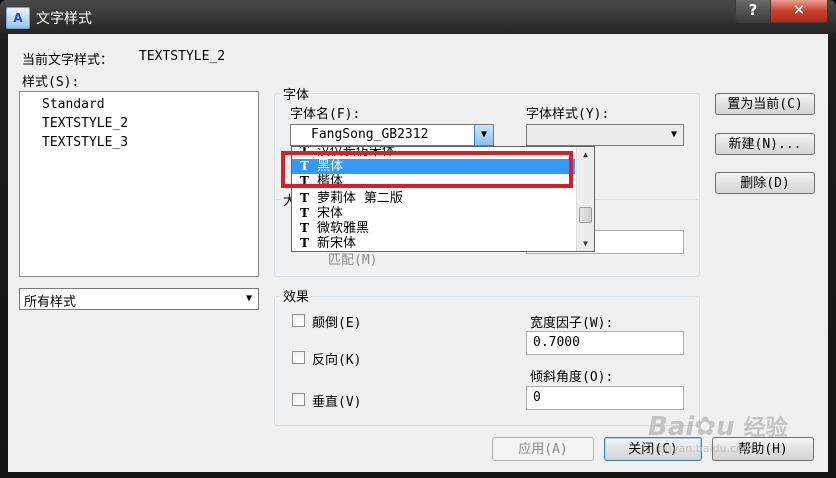 This screenshot has width=836, height=478. I want to click on font-option-luoli: T 萝莉体 第二版, so click(433, 198).